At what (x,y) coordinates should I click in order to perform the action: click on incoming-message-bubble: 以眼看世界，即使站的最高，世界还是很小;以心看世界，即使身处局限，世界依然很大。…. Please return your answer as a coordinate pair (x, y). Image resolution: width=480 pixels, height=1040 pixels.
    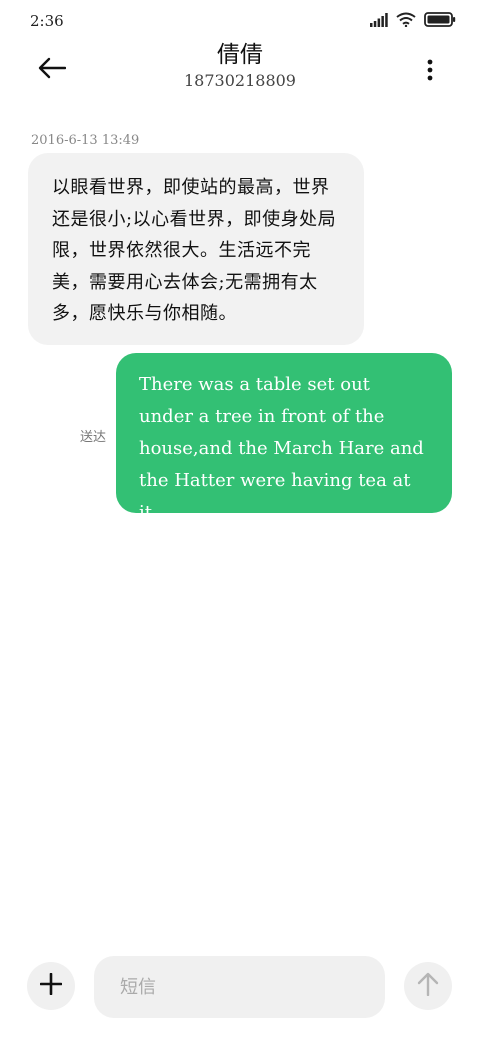
    Looking at the image, I should click on (196, 249).